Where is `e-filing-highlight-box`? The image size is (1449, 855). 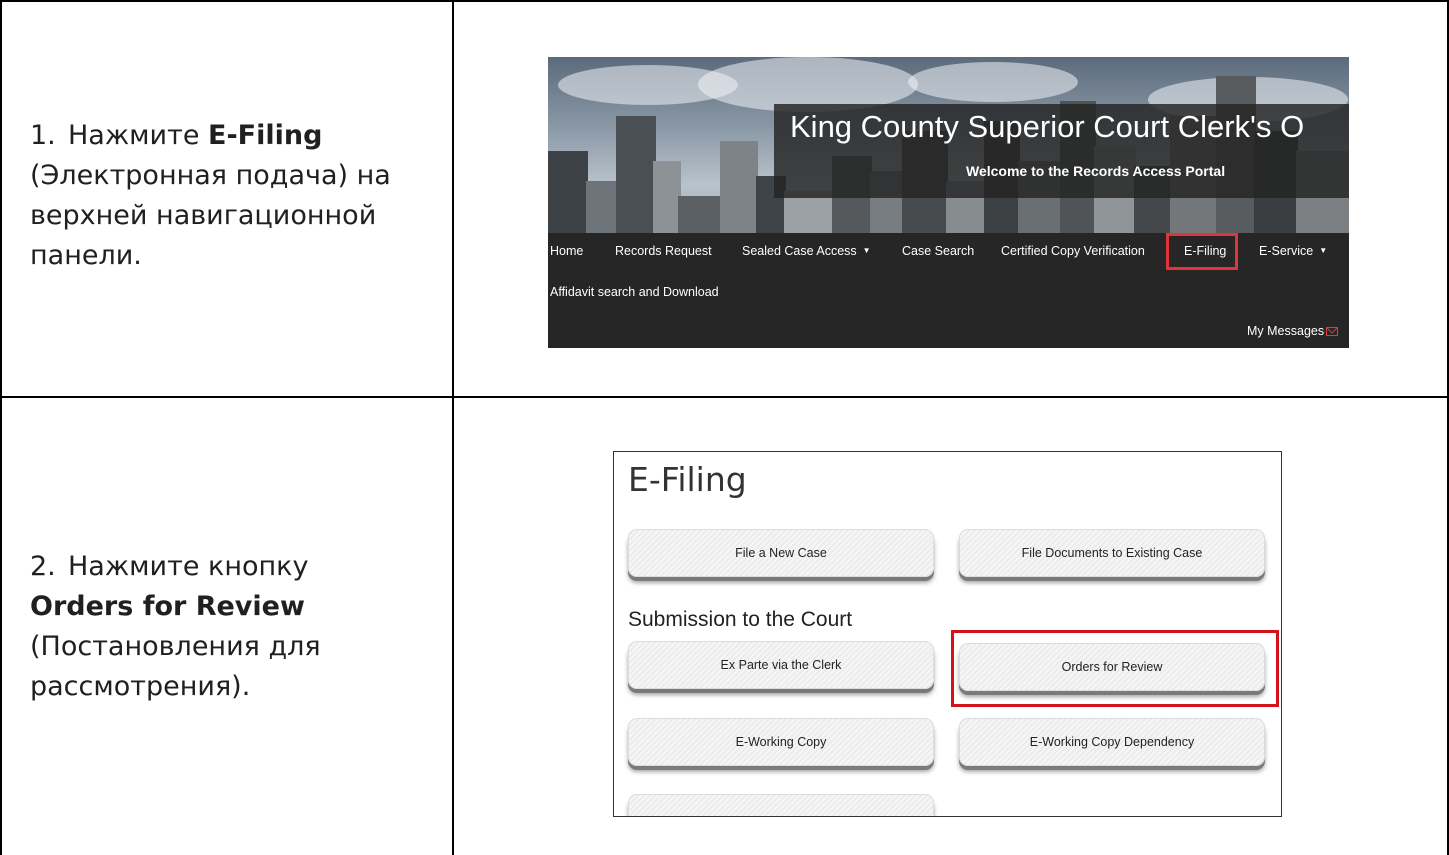 e-filing-highlight-box is located at coordinates (1202, 251).